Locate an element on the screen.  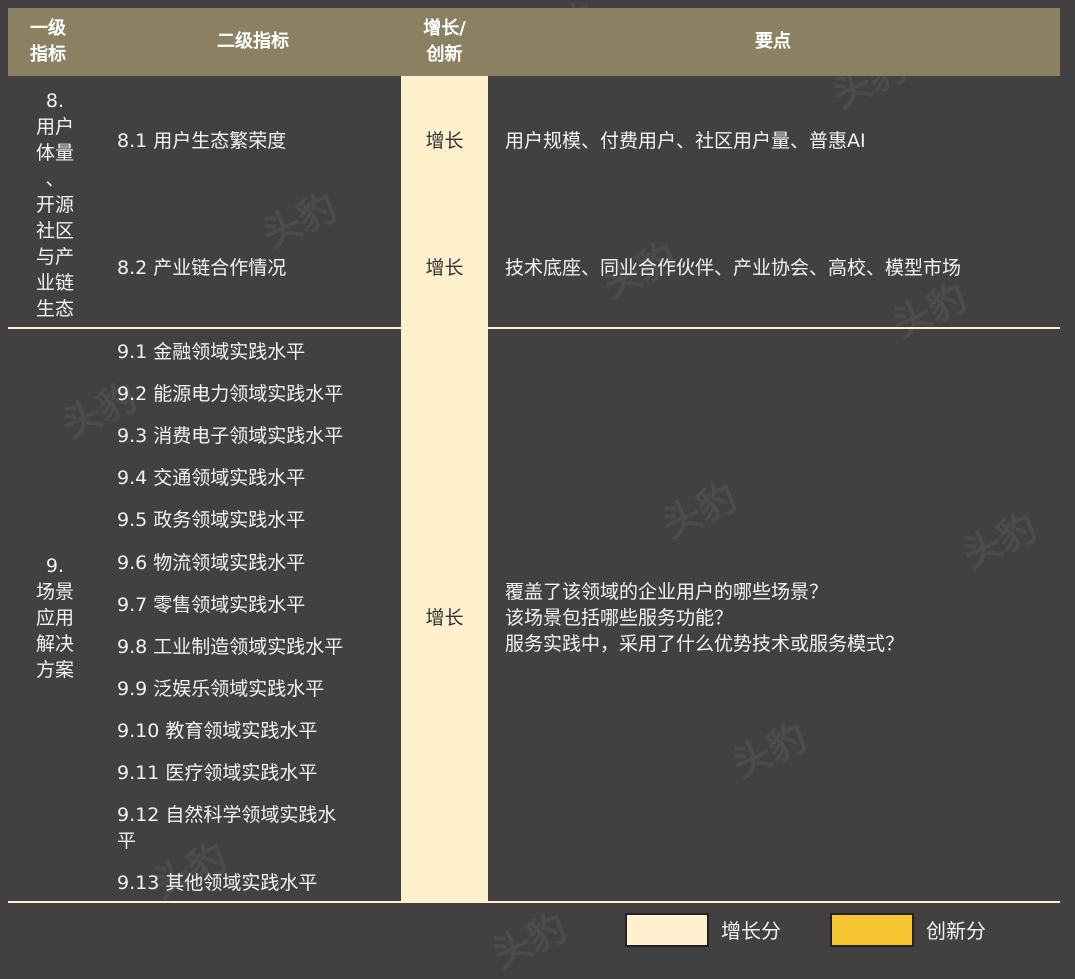
header-type: 增长/ 创新 is located at coordinates (444, 41).